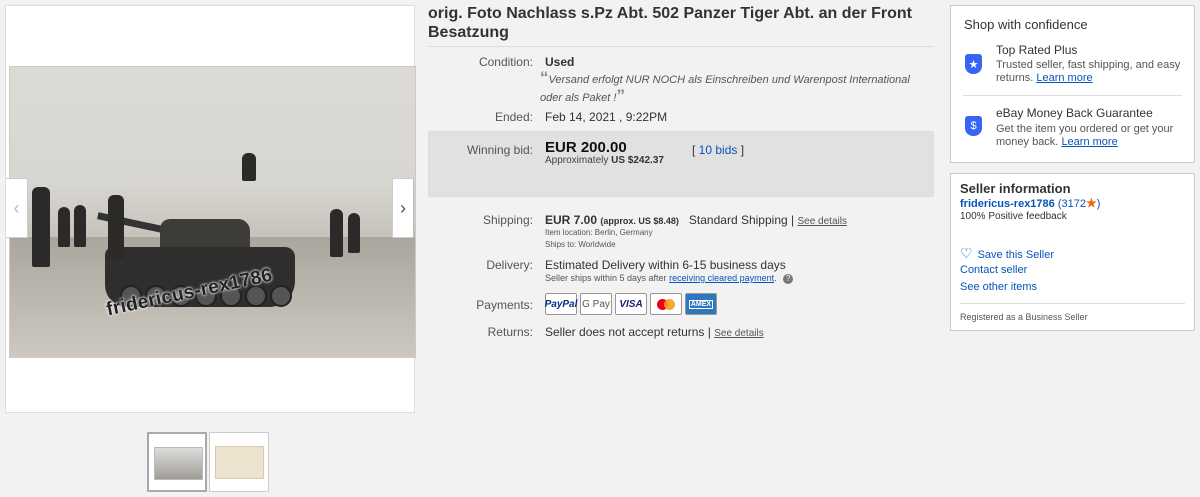 The image size is (1200, 497). I want to click on ships-to: Ships to: Worldwide, so click(580, 244).